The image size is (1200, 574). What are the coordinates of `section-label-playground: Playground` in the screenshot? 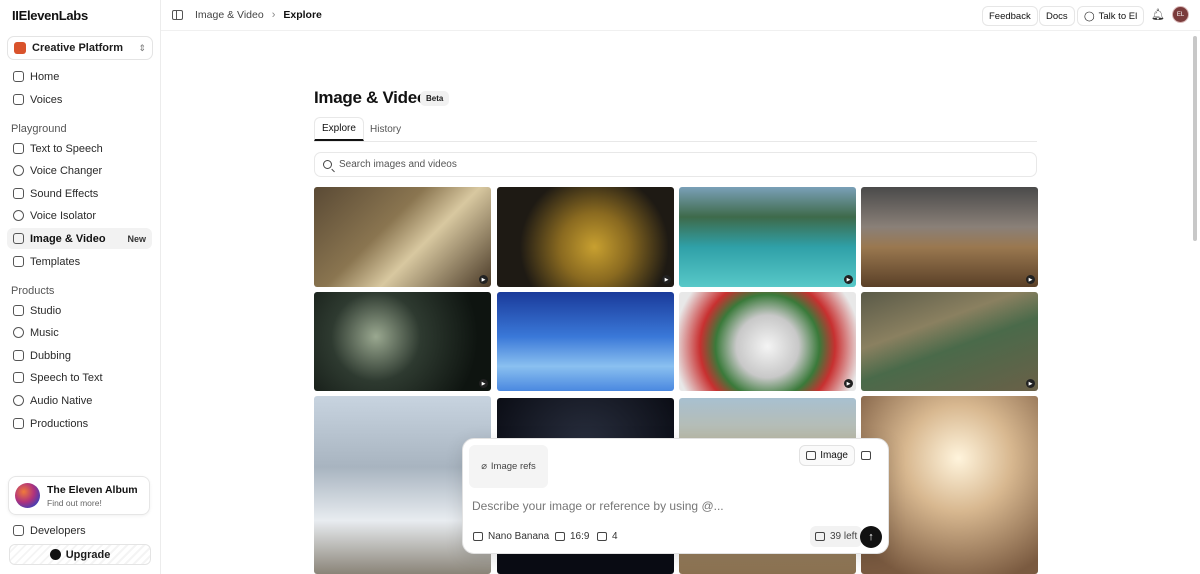 It's located at (39, 129).